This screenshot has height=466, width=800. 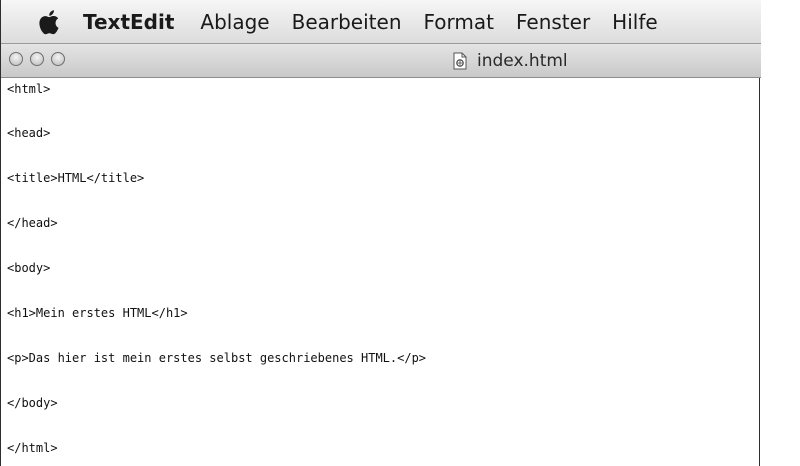 What do you see at coordinates (51, 22) in the screenshot?
I see `apple-logo-icon` at bounding box center [51, 22].